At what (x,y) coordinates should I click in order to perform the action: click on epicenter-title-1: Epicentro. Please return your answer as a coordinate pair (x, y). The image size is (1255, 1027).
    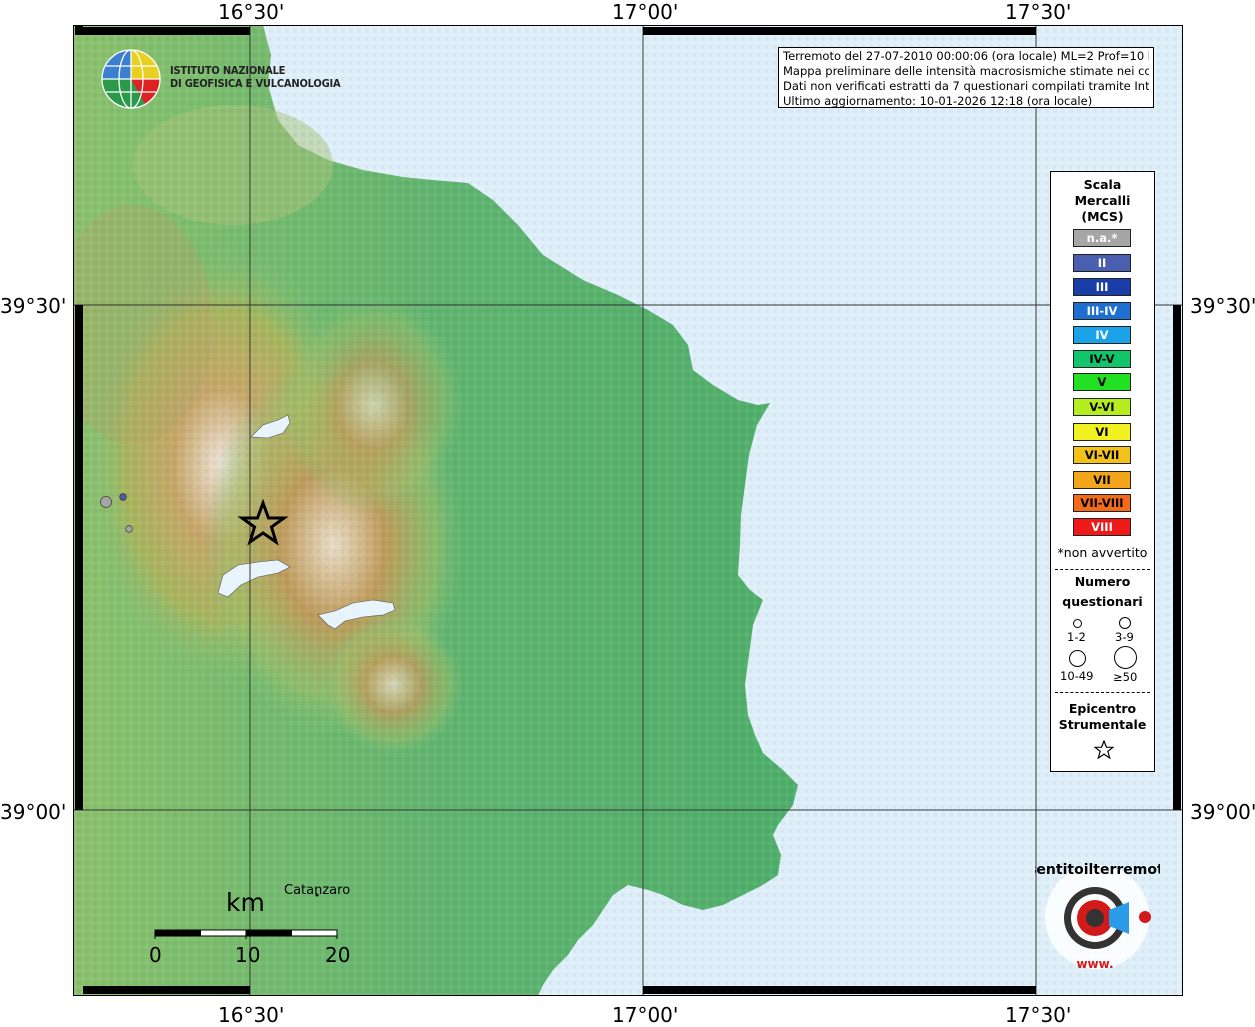
    Looking at the image, I should click on (1102, 708).